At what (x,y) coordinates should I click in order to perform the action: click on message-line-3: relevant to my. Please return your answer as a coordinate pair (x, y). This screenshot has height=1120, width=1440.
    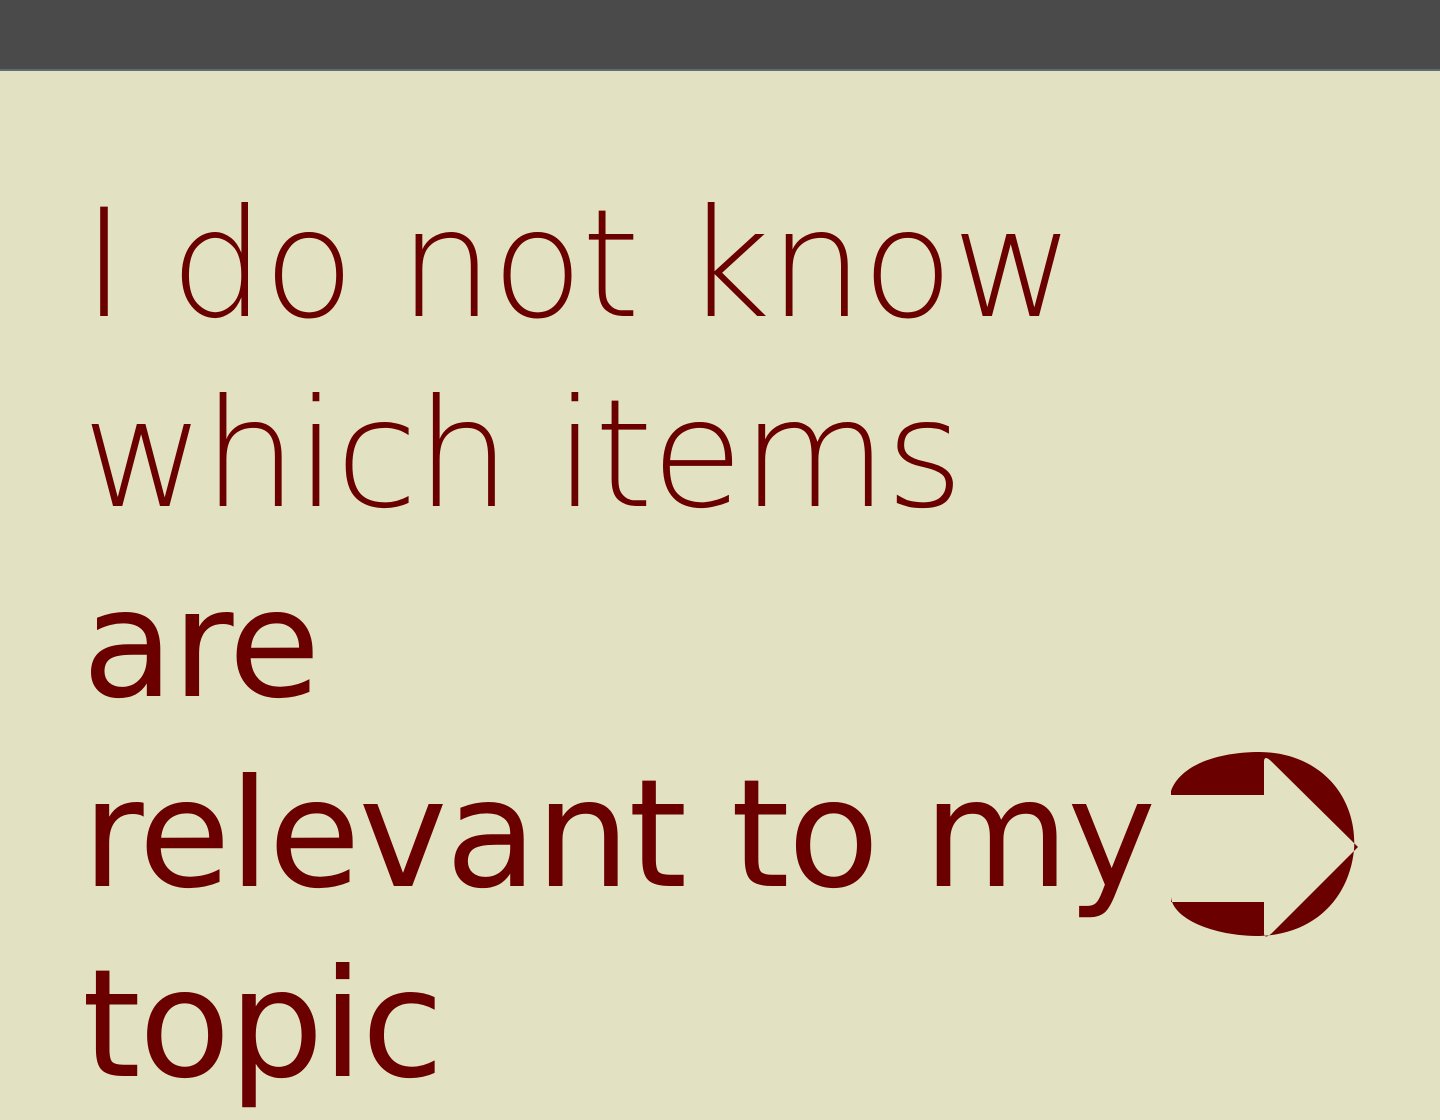
    Looking at the image, I should click on (619, 835).